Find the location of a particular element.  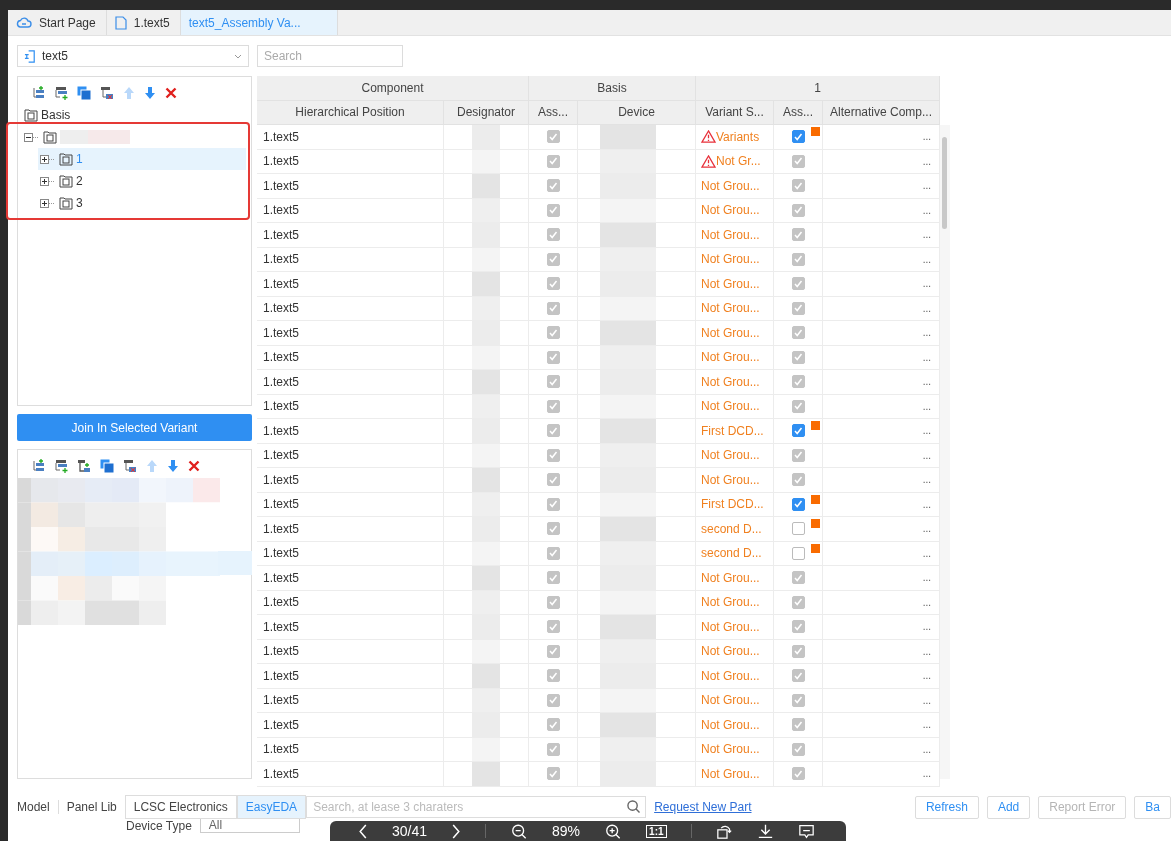

column-group-header: Component is located at coordinates (393, 88).